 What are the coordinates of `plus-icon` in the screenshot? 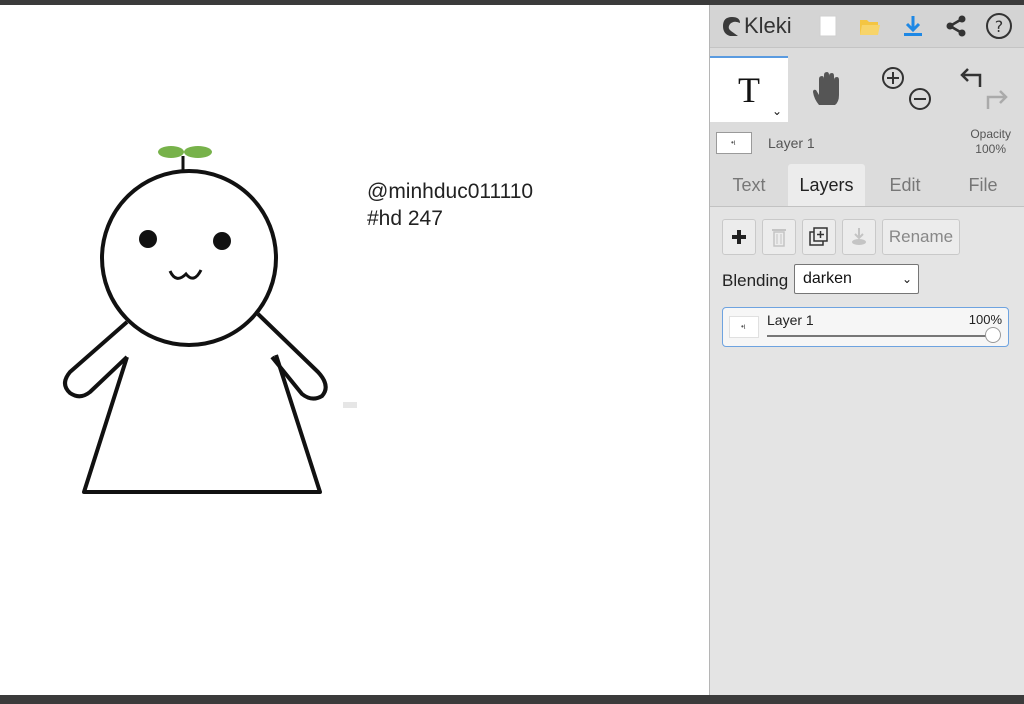 It's located at (739, 237).